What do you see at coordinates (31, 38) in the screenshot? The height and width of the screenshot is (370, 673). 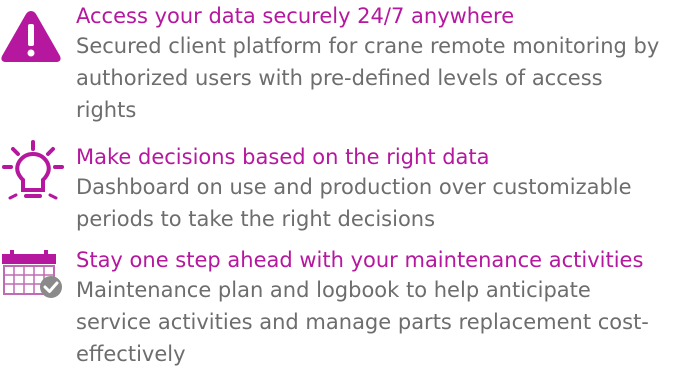 I see `warning-icon` at bounding box center [31, 38].